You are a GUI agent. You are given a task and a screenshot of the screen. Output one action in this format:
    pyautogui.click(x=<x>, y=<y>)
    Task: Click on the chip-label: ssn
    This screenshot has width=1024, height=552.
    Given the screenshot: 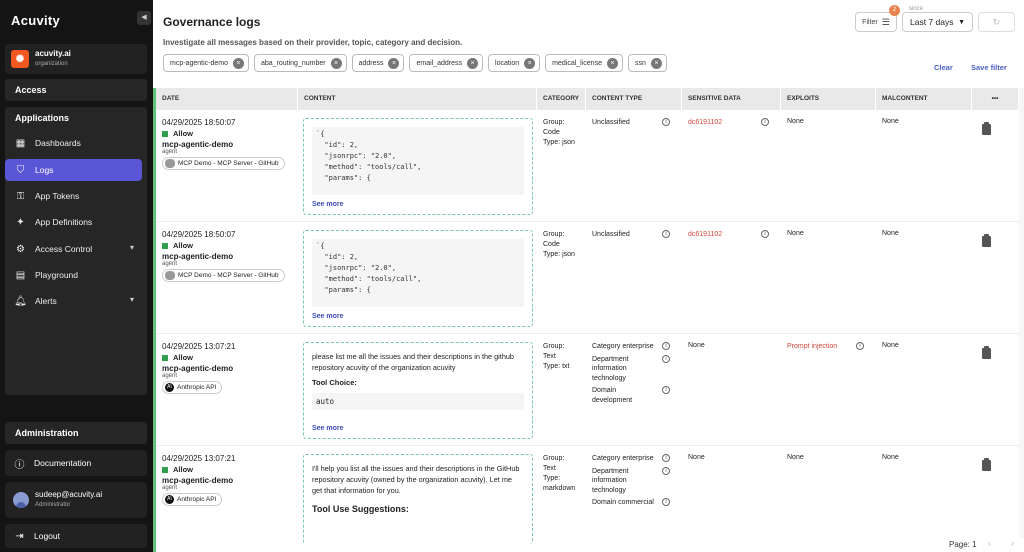 What is the action you would take?
    pyautogui.click(x=640, y=63)
    